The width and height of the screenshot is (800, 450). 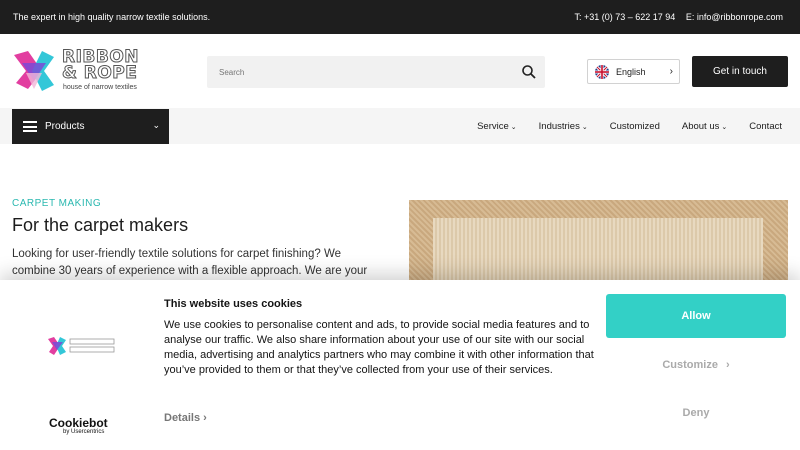 I want to click on hero-kicker: CARPET MAKING, so click(x=57, y=203).